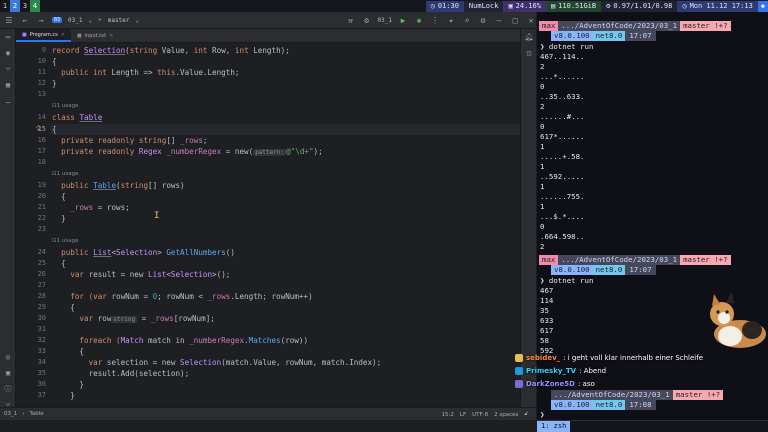 The image size is (768, 432). Describe the element at coordinates (130, 140) in the screenshot. I see `code-line-16: private readonly string[] _rows;` at that location.